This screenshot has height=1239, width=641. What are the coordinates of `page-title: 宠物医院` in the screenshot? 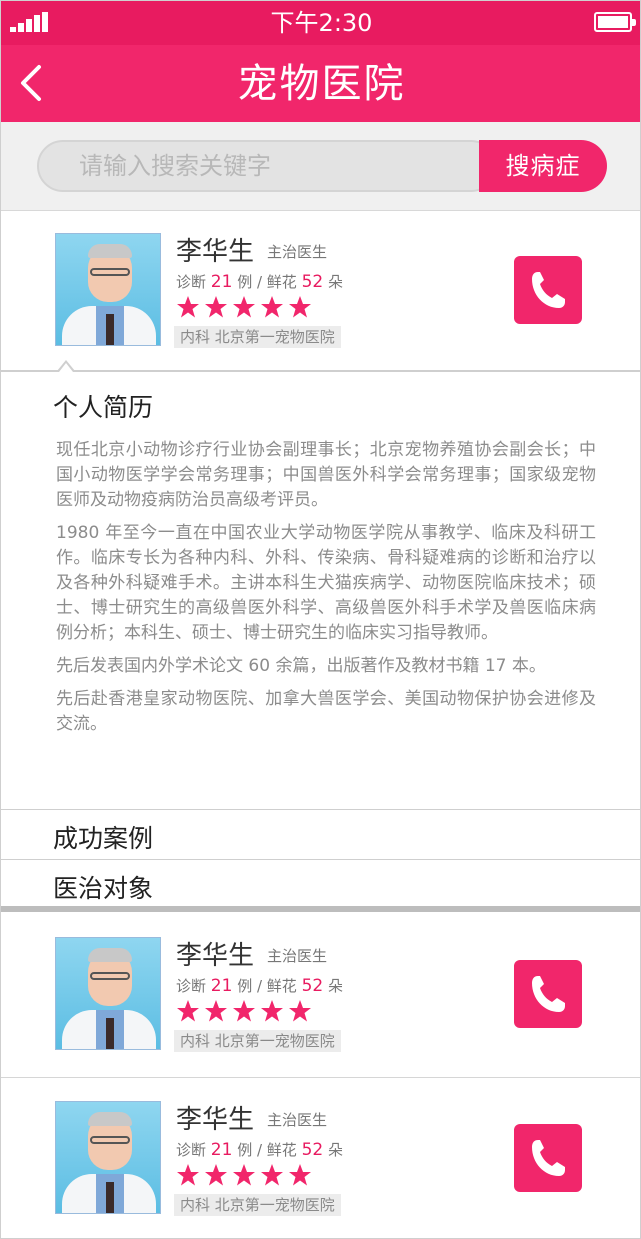 It's located at (321, 84).